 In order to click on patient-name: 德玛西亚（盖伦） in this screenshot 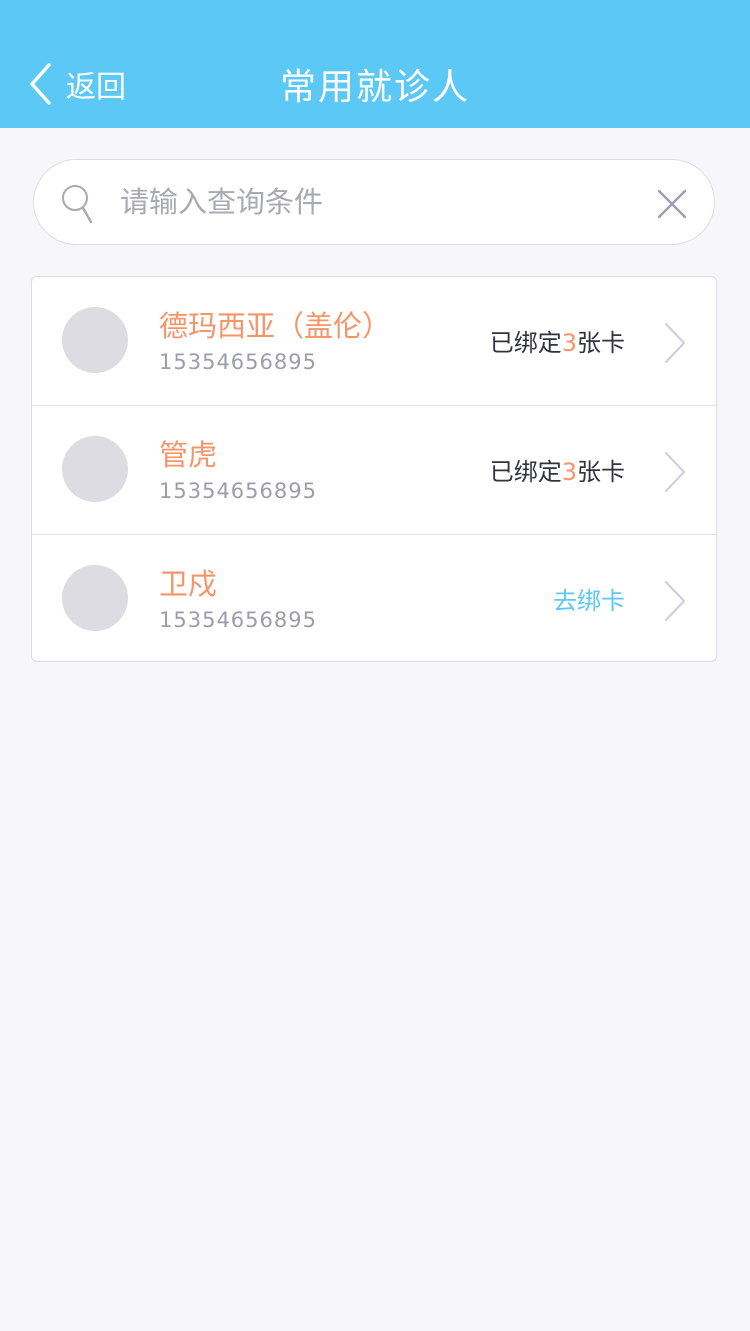, I will do `click(275, 326)`.